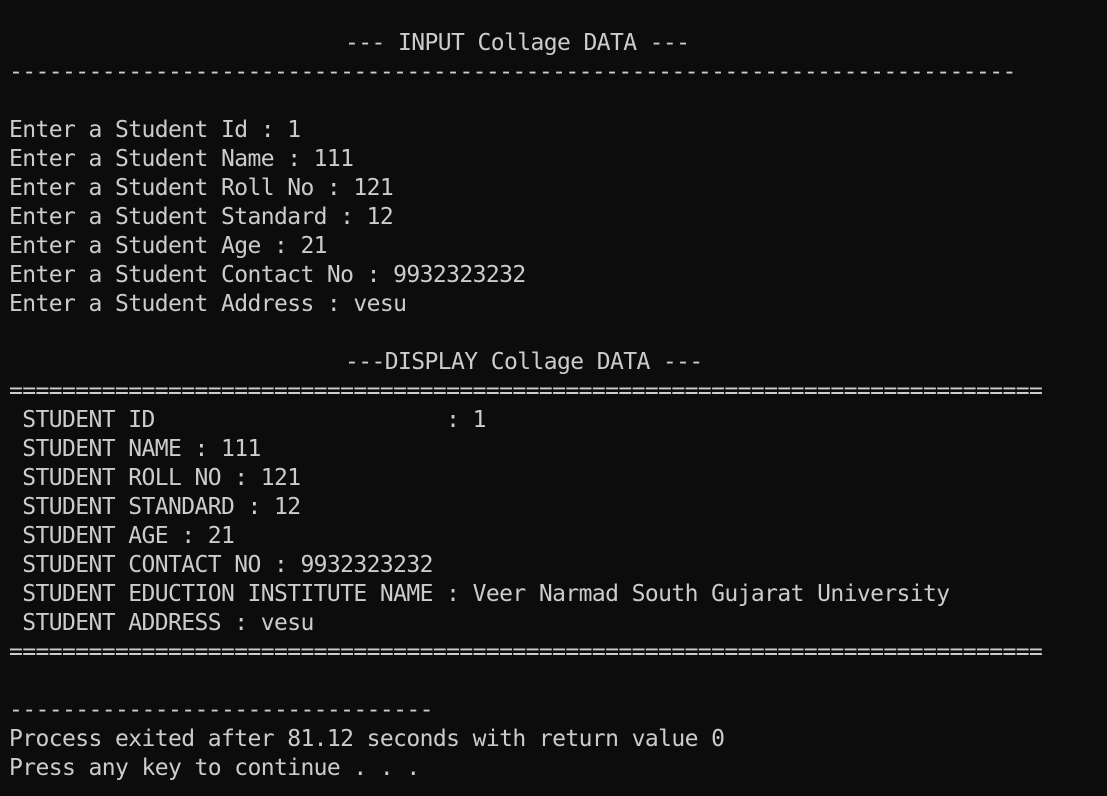 The height and width of the screenshot is (796, 1107). What do you see at coordinates (201, 217) in the screenshot?
I see `input-line-standard: Enter a Student Standard : 12` at bounding box center [201, 217].